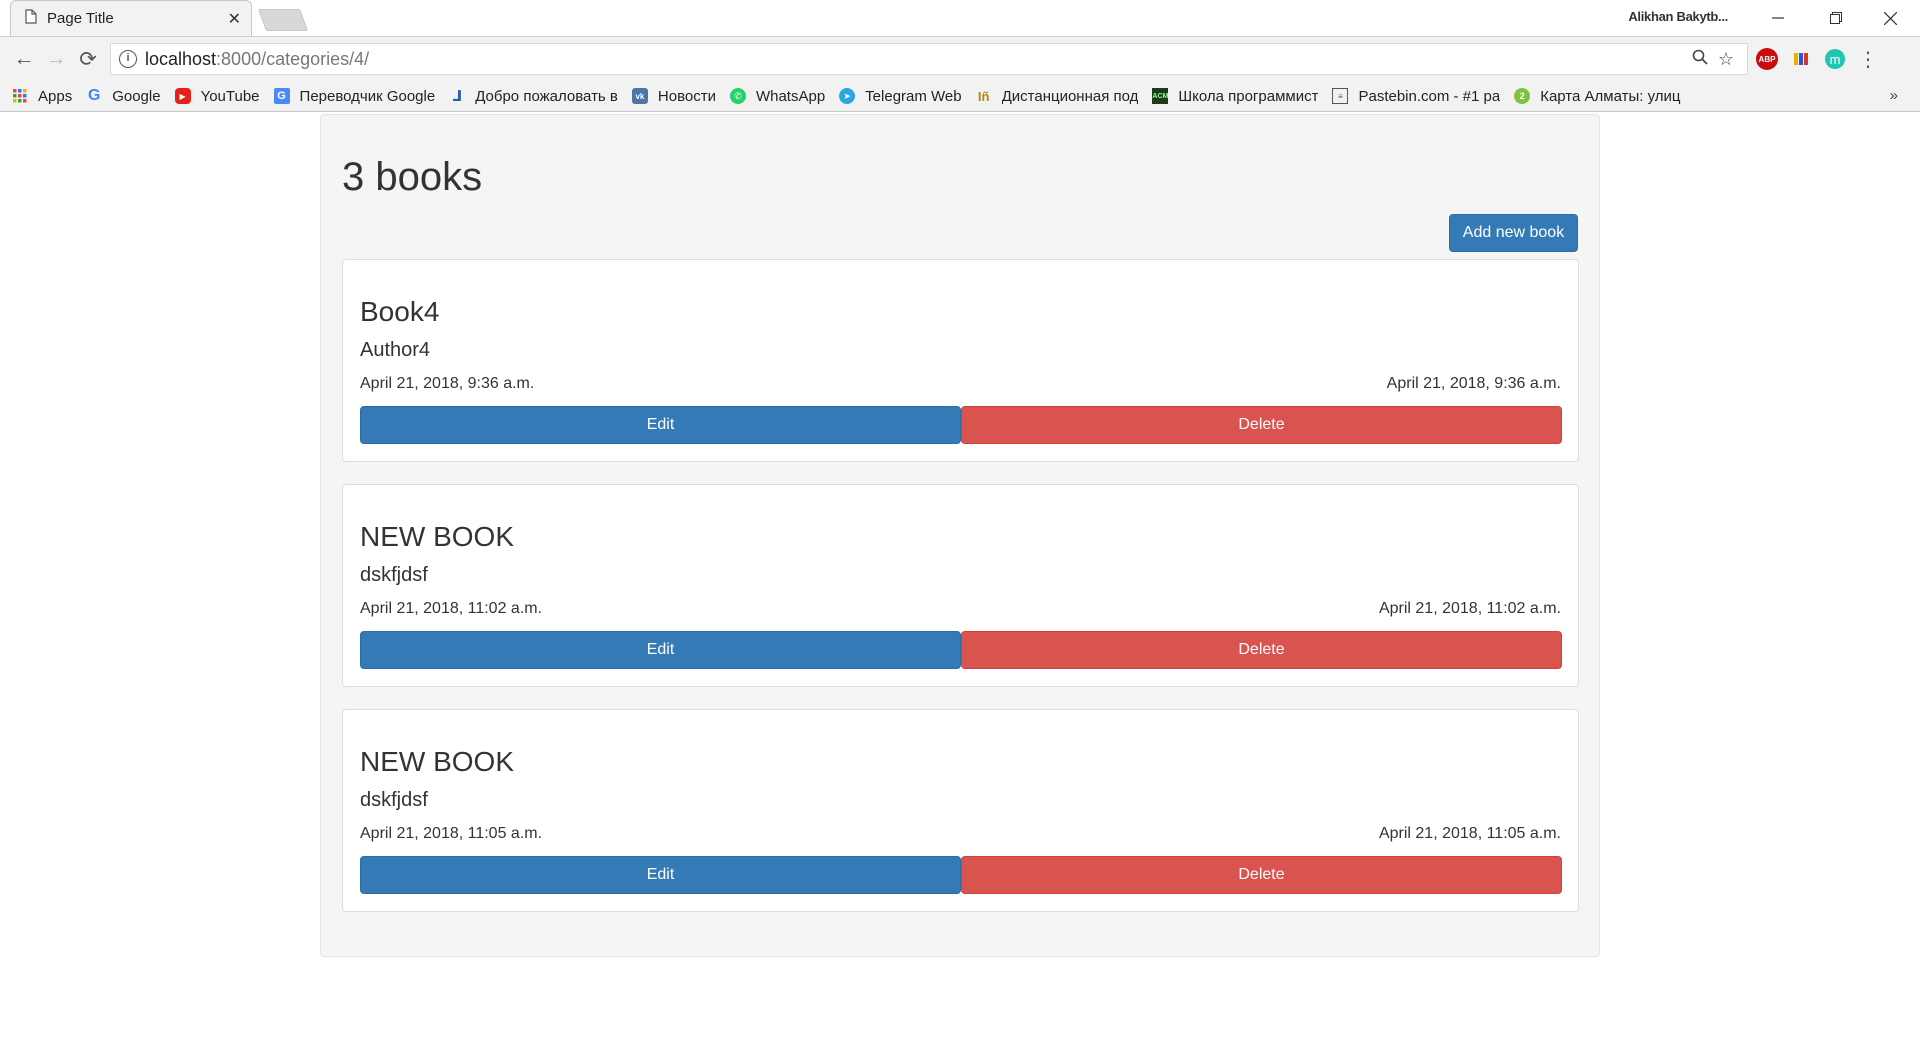 Image resolution: width=1920 pixels, height=1042 pixels. I want to click on map-2gis-icon: 2, so click(1522, 96).